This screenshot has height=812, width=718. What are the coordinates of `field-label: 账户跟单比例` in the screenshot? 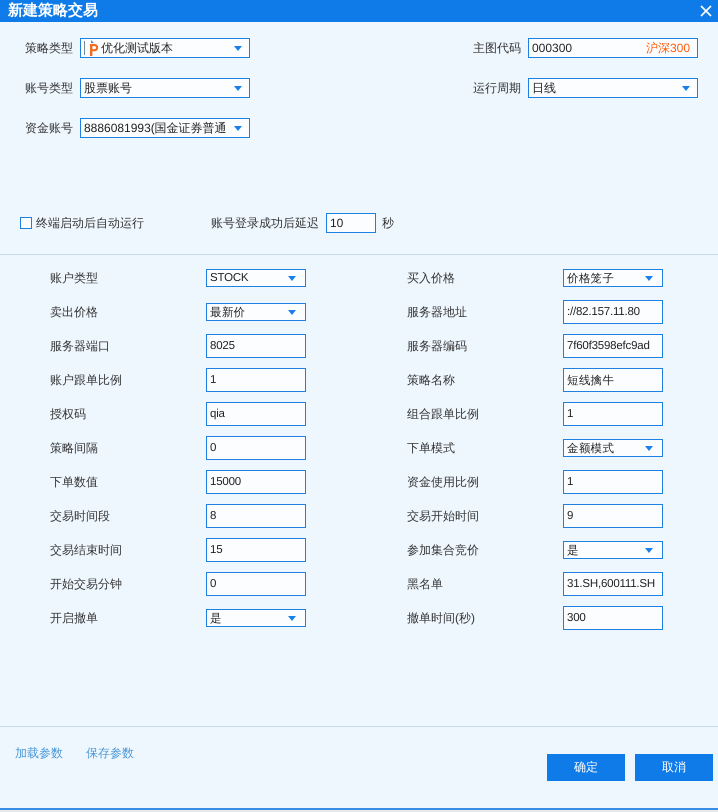 It's located at (86, 380).